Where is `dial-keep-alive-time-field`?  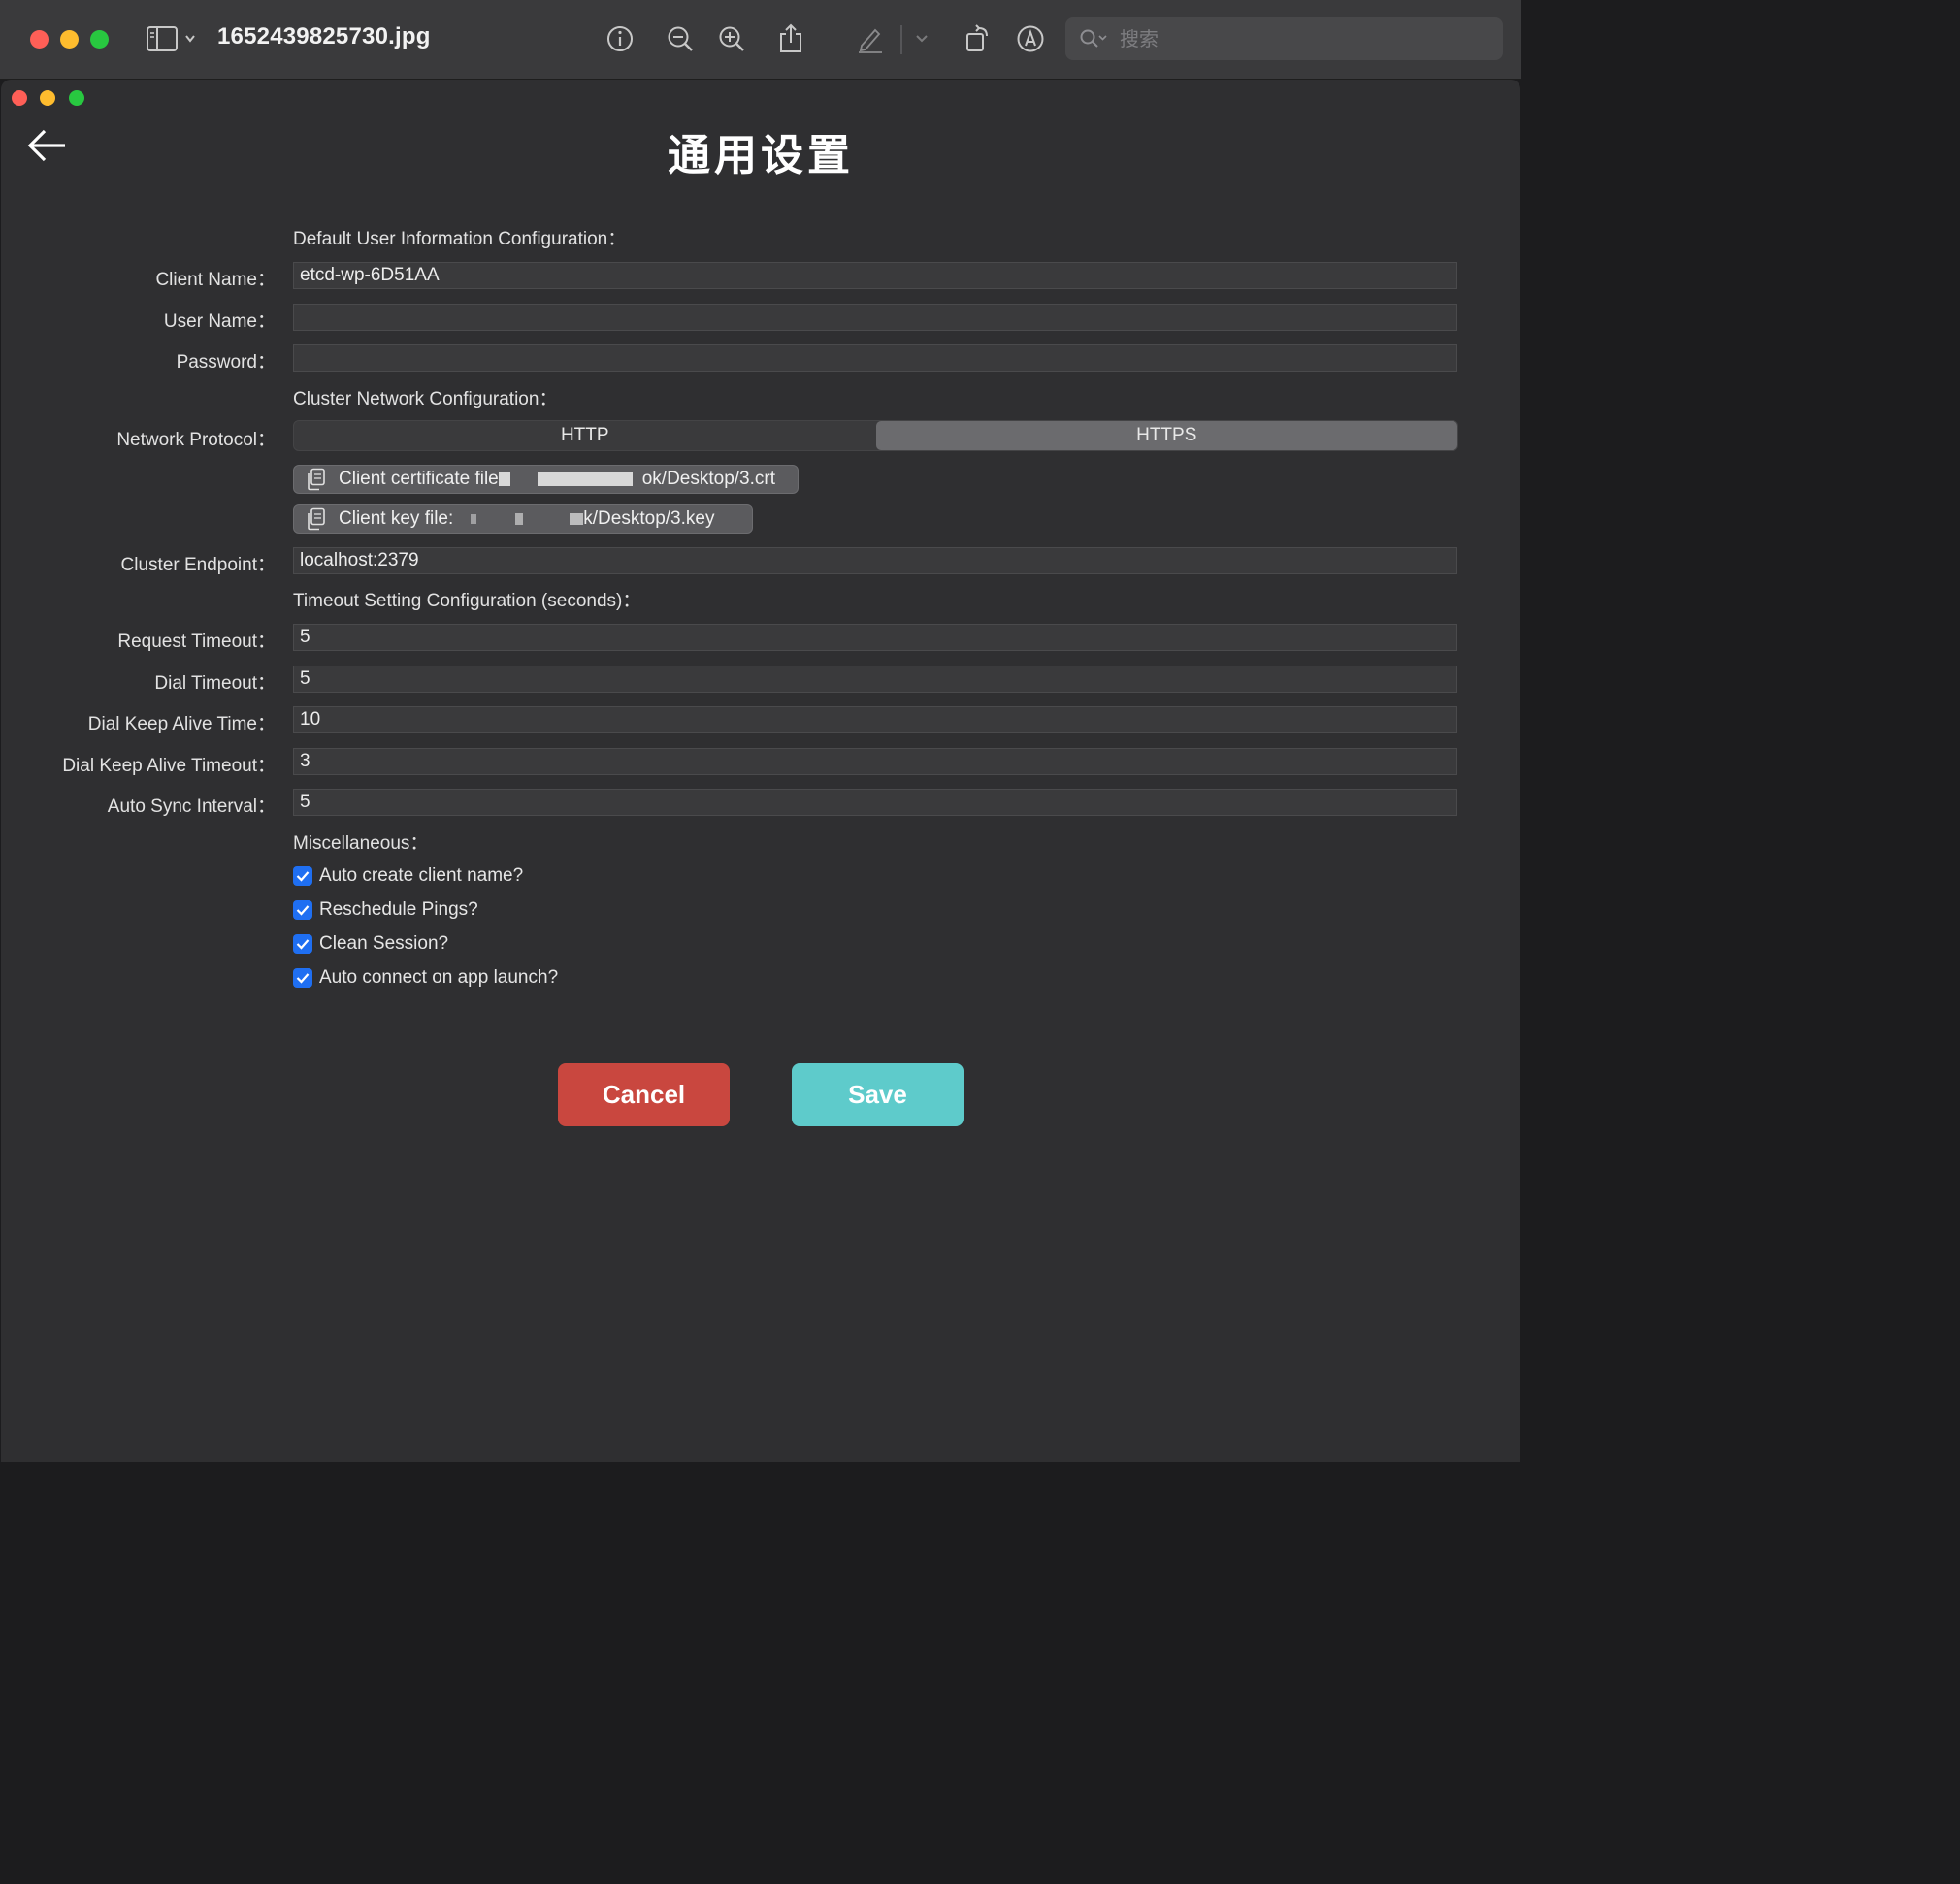
dial-keep-alive-time-field is located at coordinates (875, 719).